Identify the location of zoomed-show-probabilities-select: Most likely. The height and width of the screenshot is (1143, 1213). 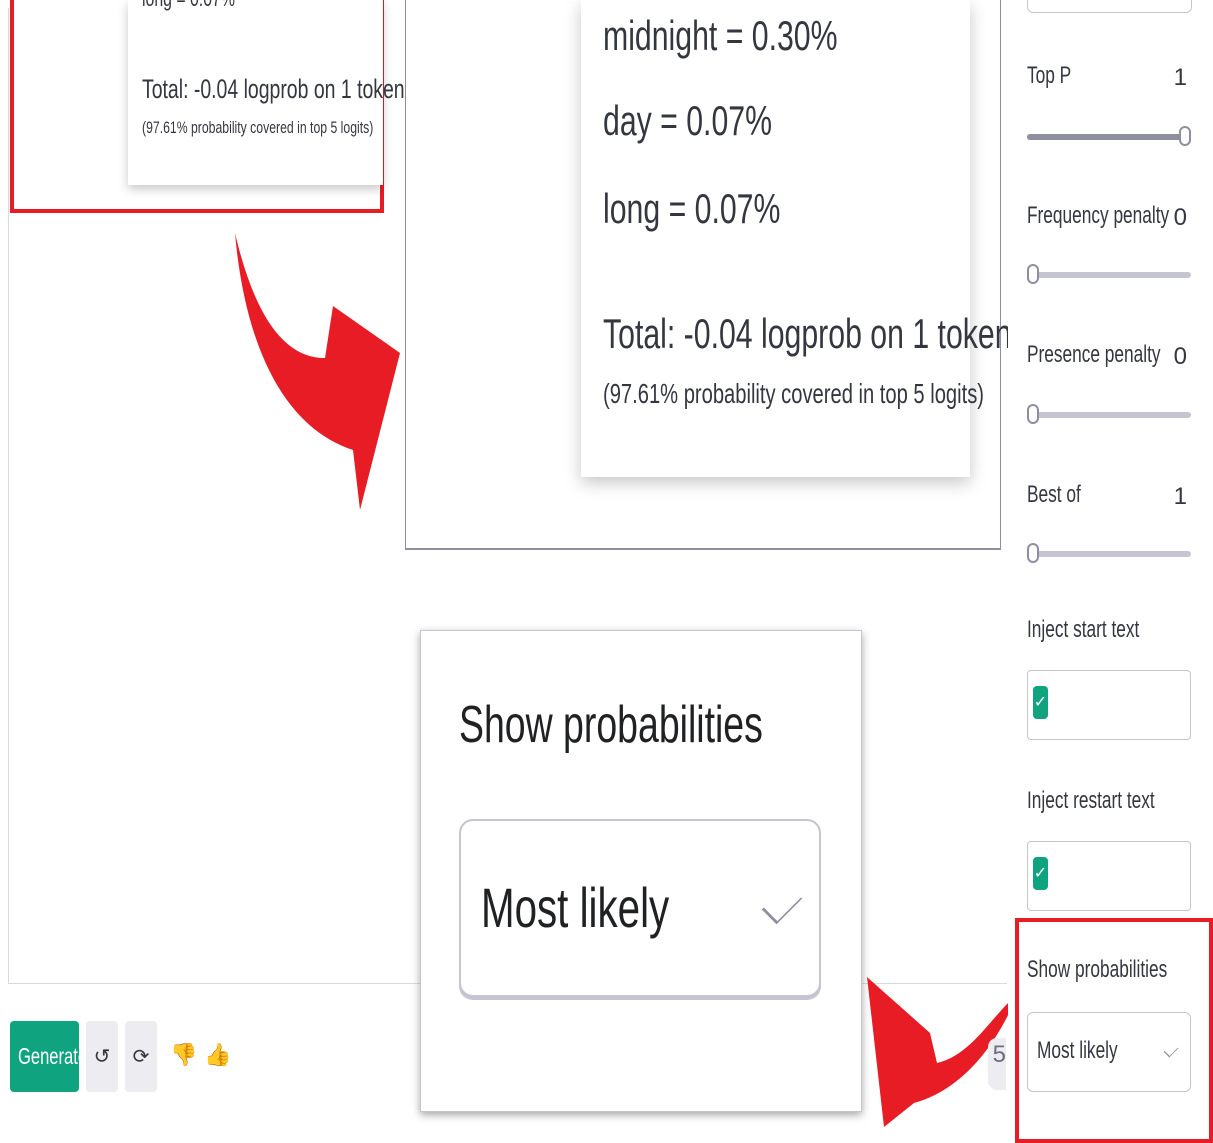
(640, 908).